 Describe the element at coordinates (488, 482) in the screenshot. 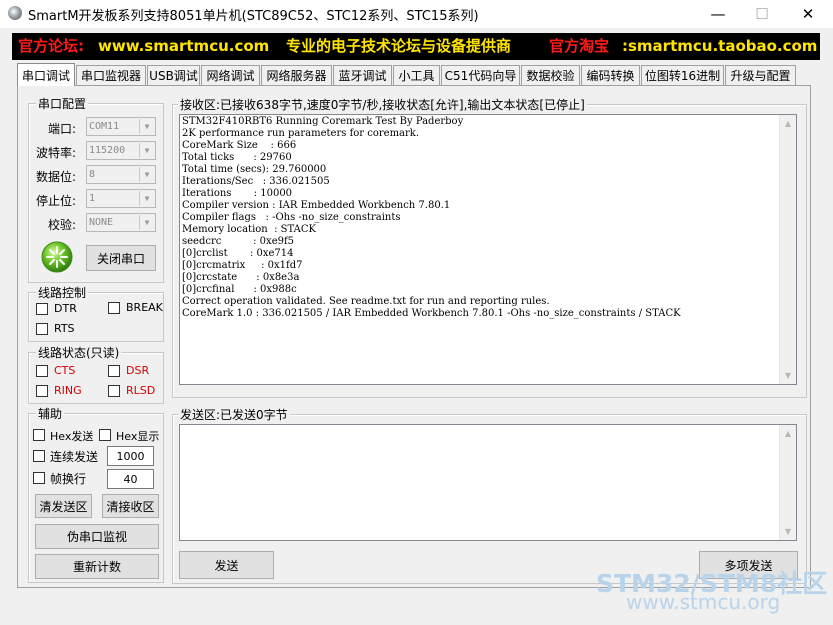

I see `send-textarea: ▲ ▼` at that location.